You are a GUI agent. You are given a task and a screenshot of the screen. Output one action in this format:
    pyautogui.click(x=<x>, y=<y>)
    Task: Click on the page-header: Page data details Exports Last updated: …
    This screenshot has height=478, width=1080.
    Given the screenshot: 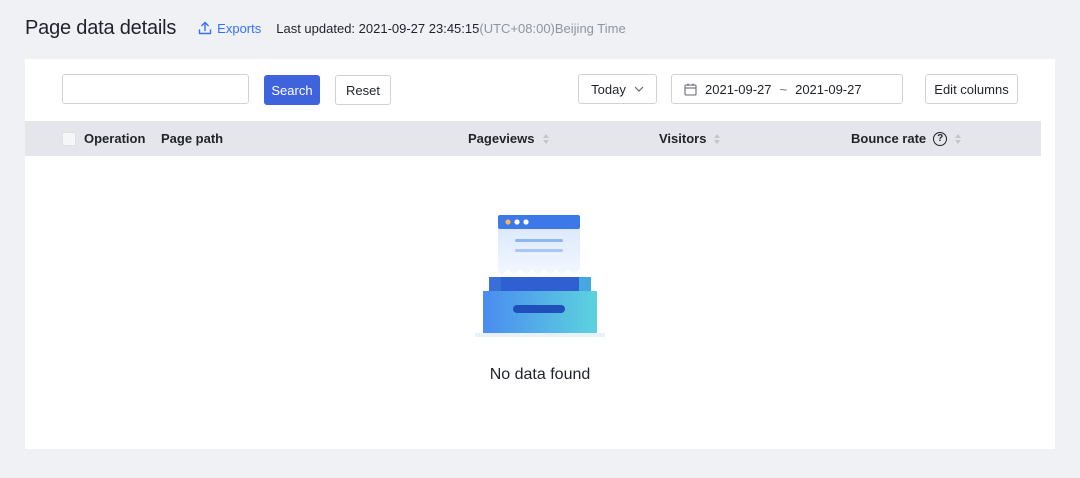 What is the action you would take?
    pyautogui.click(x=325, y=28)
    